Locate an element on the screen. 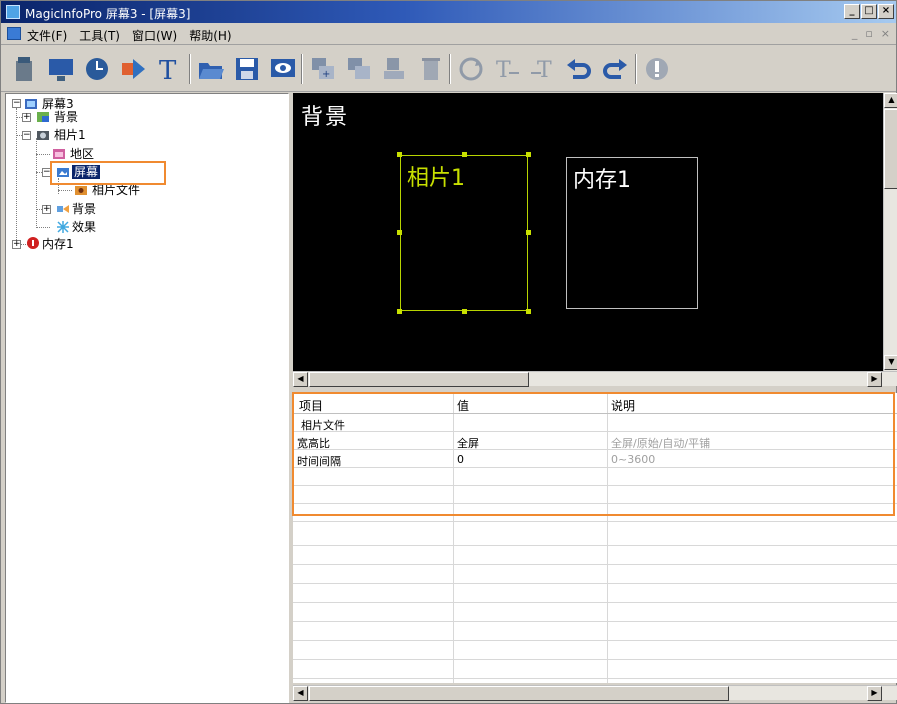  text-icon: T is located at coordinates (169, 69).